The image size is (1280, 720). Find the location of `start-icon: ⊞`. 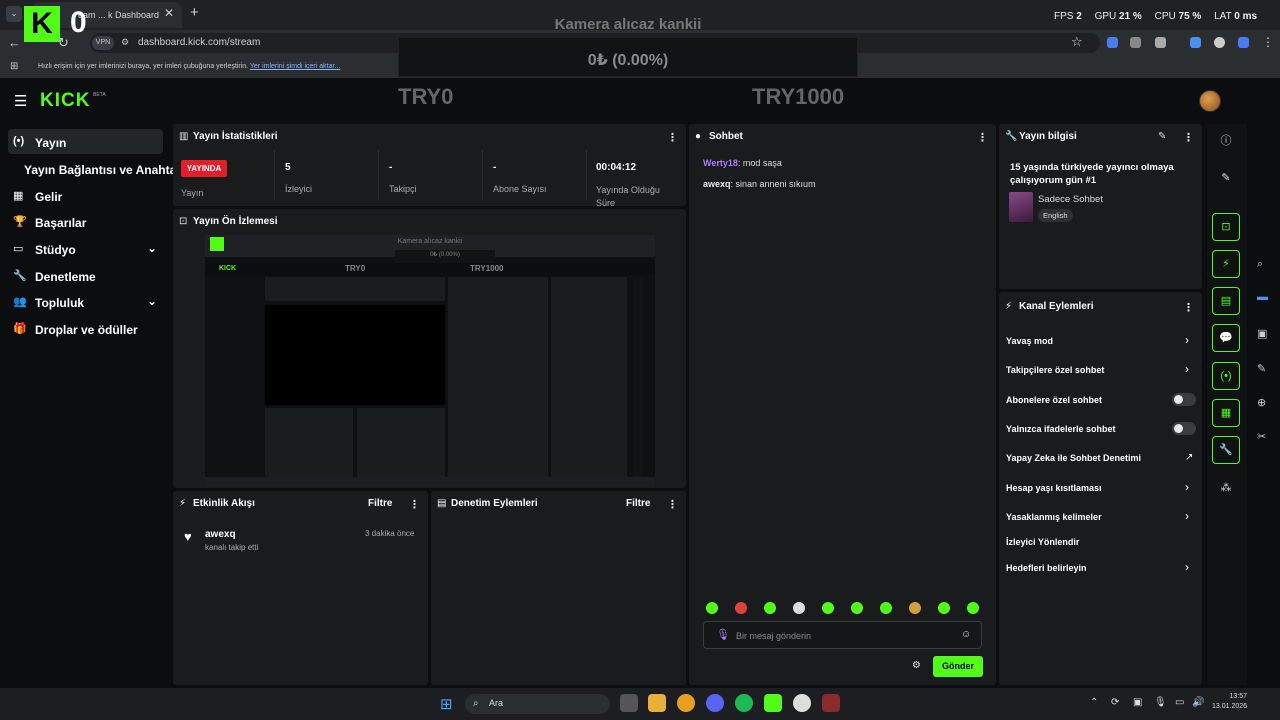

start-icon: ⊞ is located at coordinates (446, 704).